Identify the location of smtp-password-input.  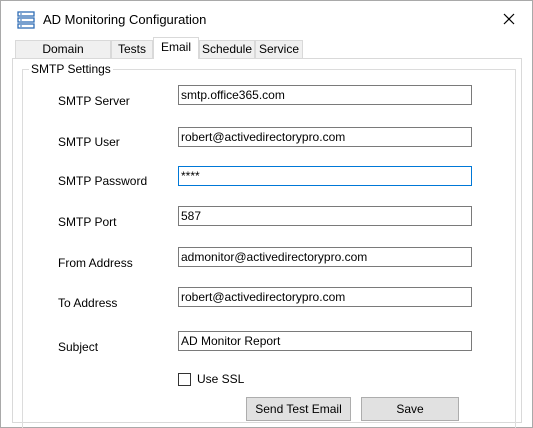
(325, 176).